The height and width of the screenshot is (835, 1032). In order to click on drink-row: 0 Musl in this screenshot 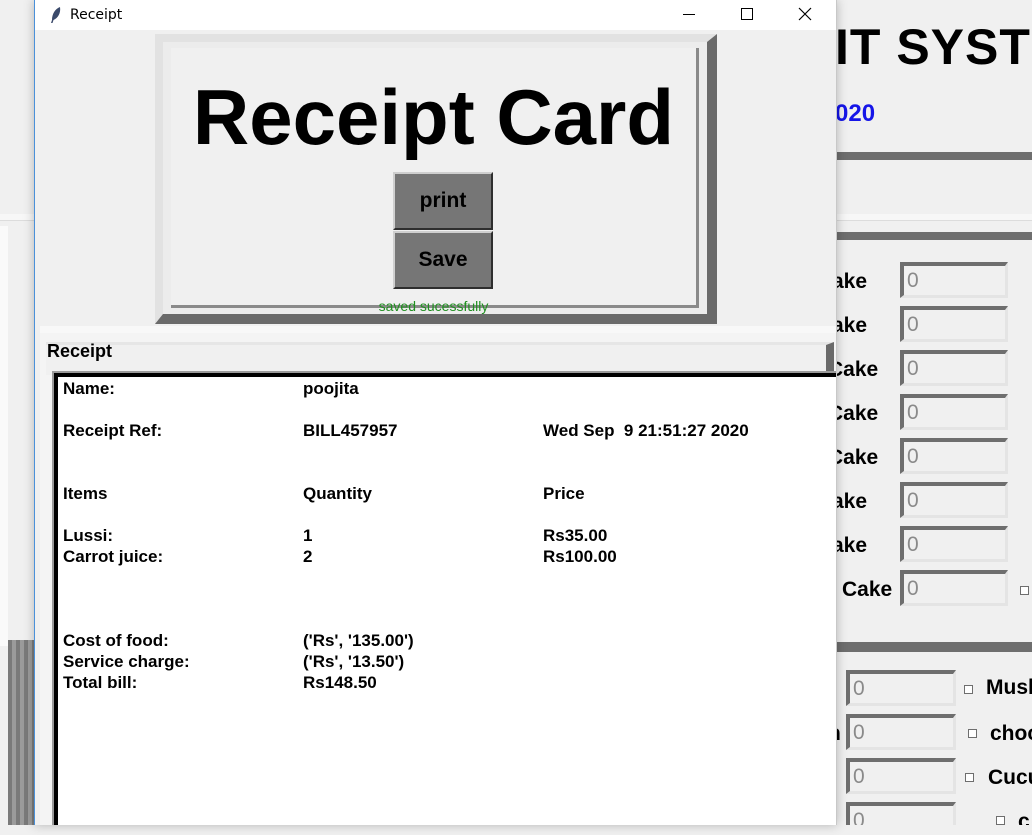, I will do `click(933, 690)`.